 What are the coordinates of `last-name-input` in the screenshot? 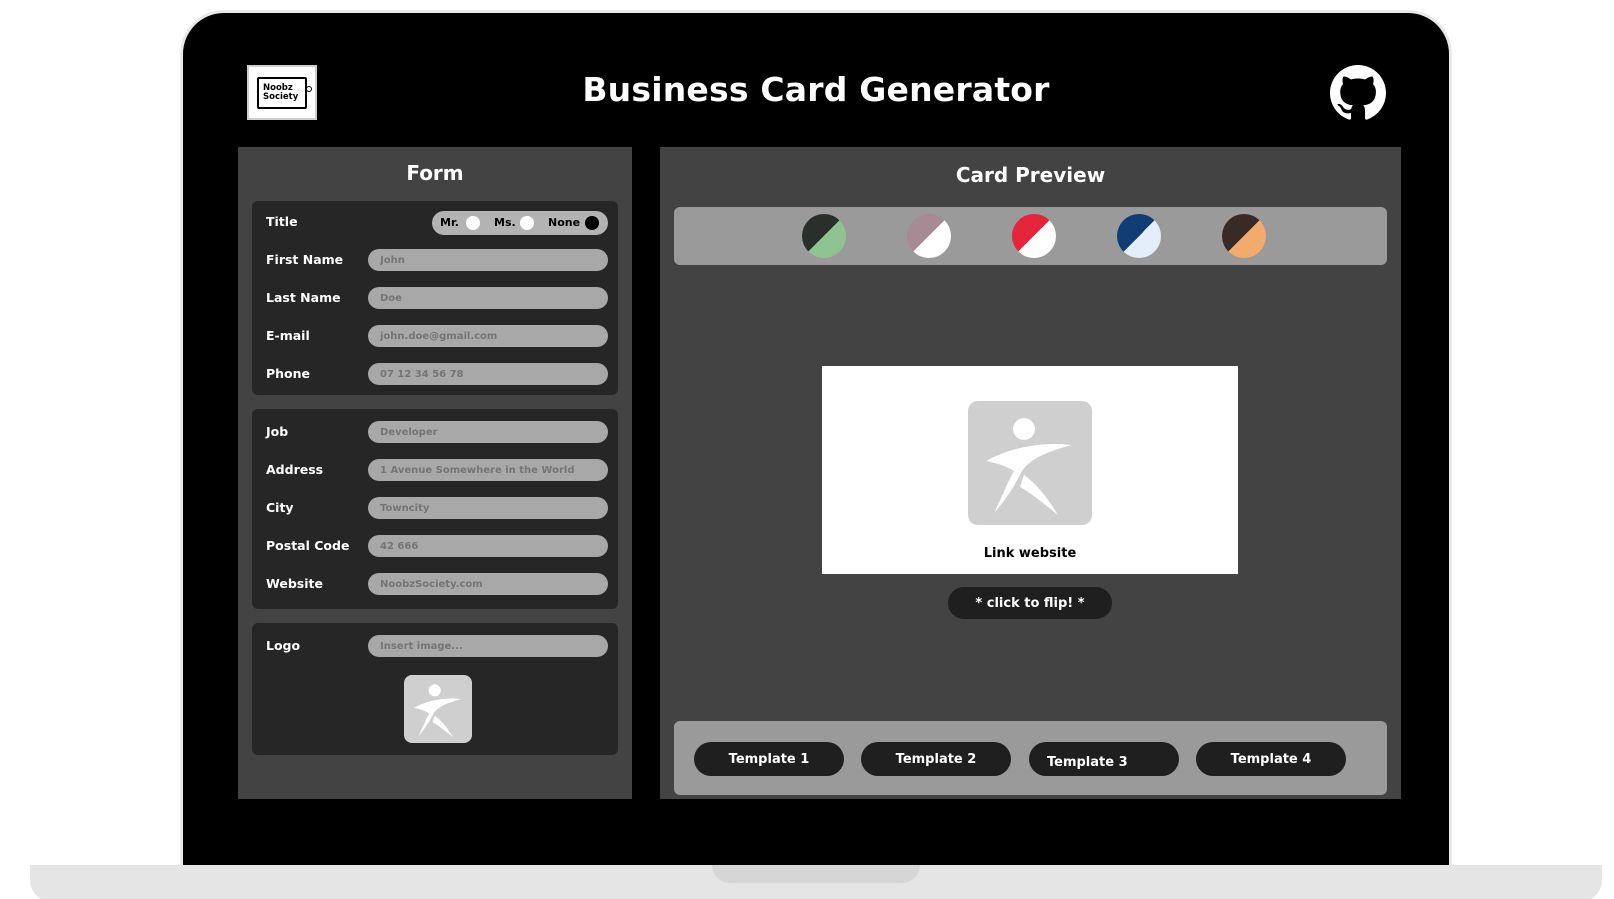 It's located at (488, 298).